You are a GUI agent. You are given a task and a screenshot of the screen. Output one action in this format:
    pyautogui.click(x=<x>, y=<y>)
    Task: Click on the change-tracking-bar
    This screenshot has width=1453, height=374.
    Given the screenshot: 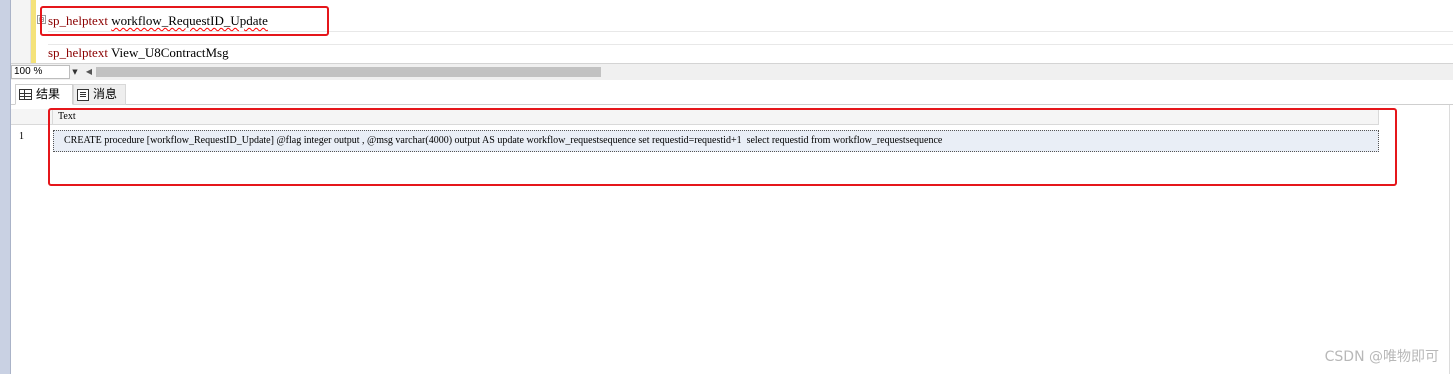 What is the action you would take?
    pyautogui.click(x=33, y=31)
    